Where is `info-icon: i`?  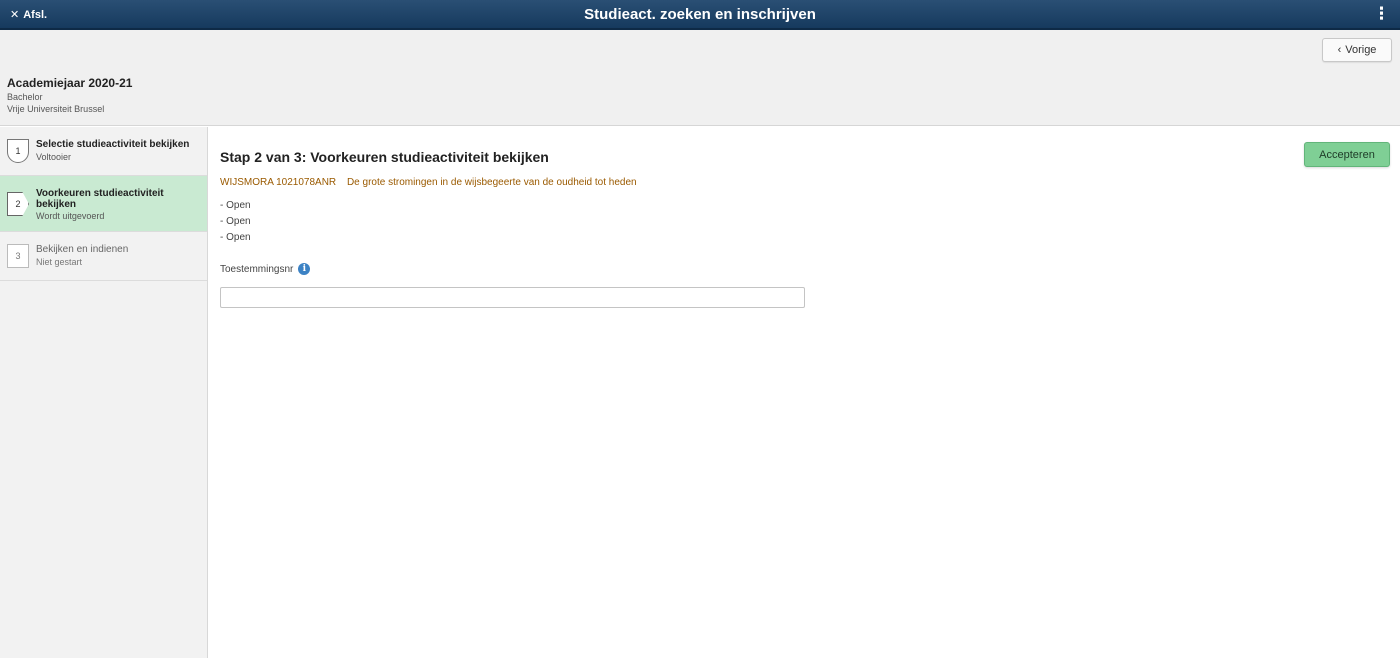
info-icon: i is located at coordinates (304, 269).